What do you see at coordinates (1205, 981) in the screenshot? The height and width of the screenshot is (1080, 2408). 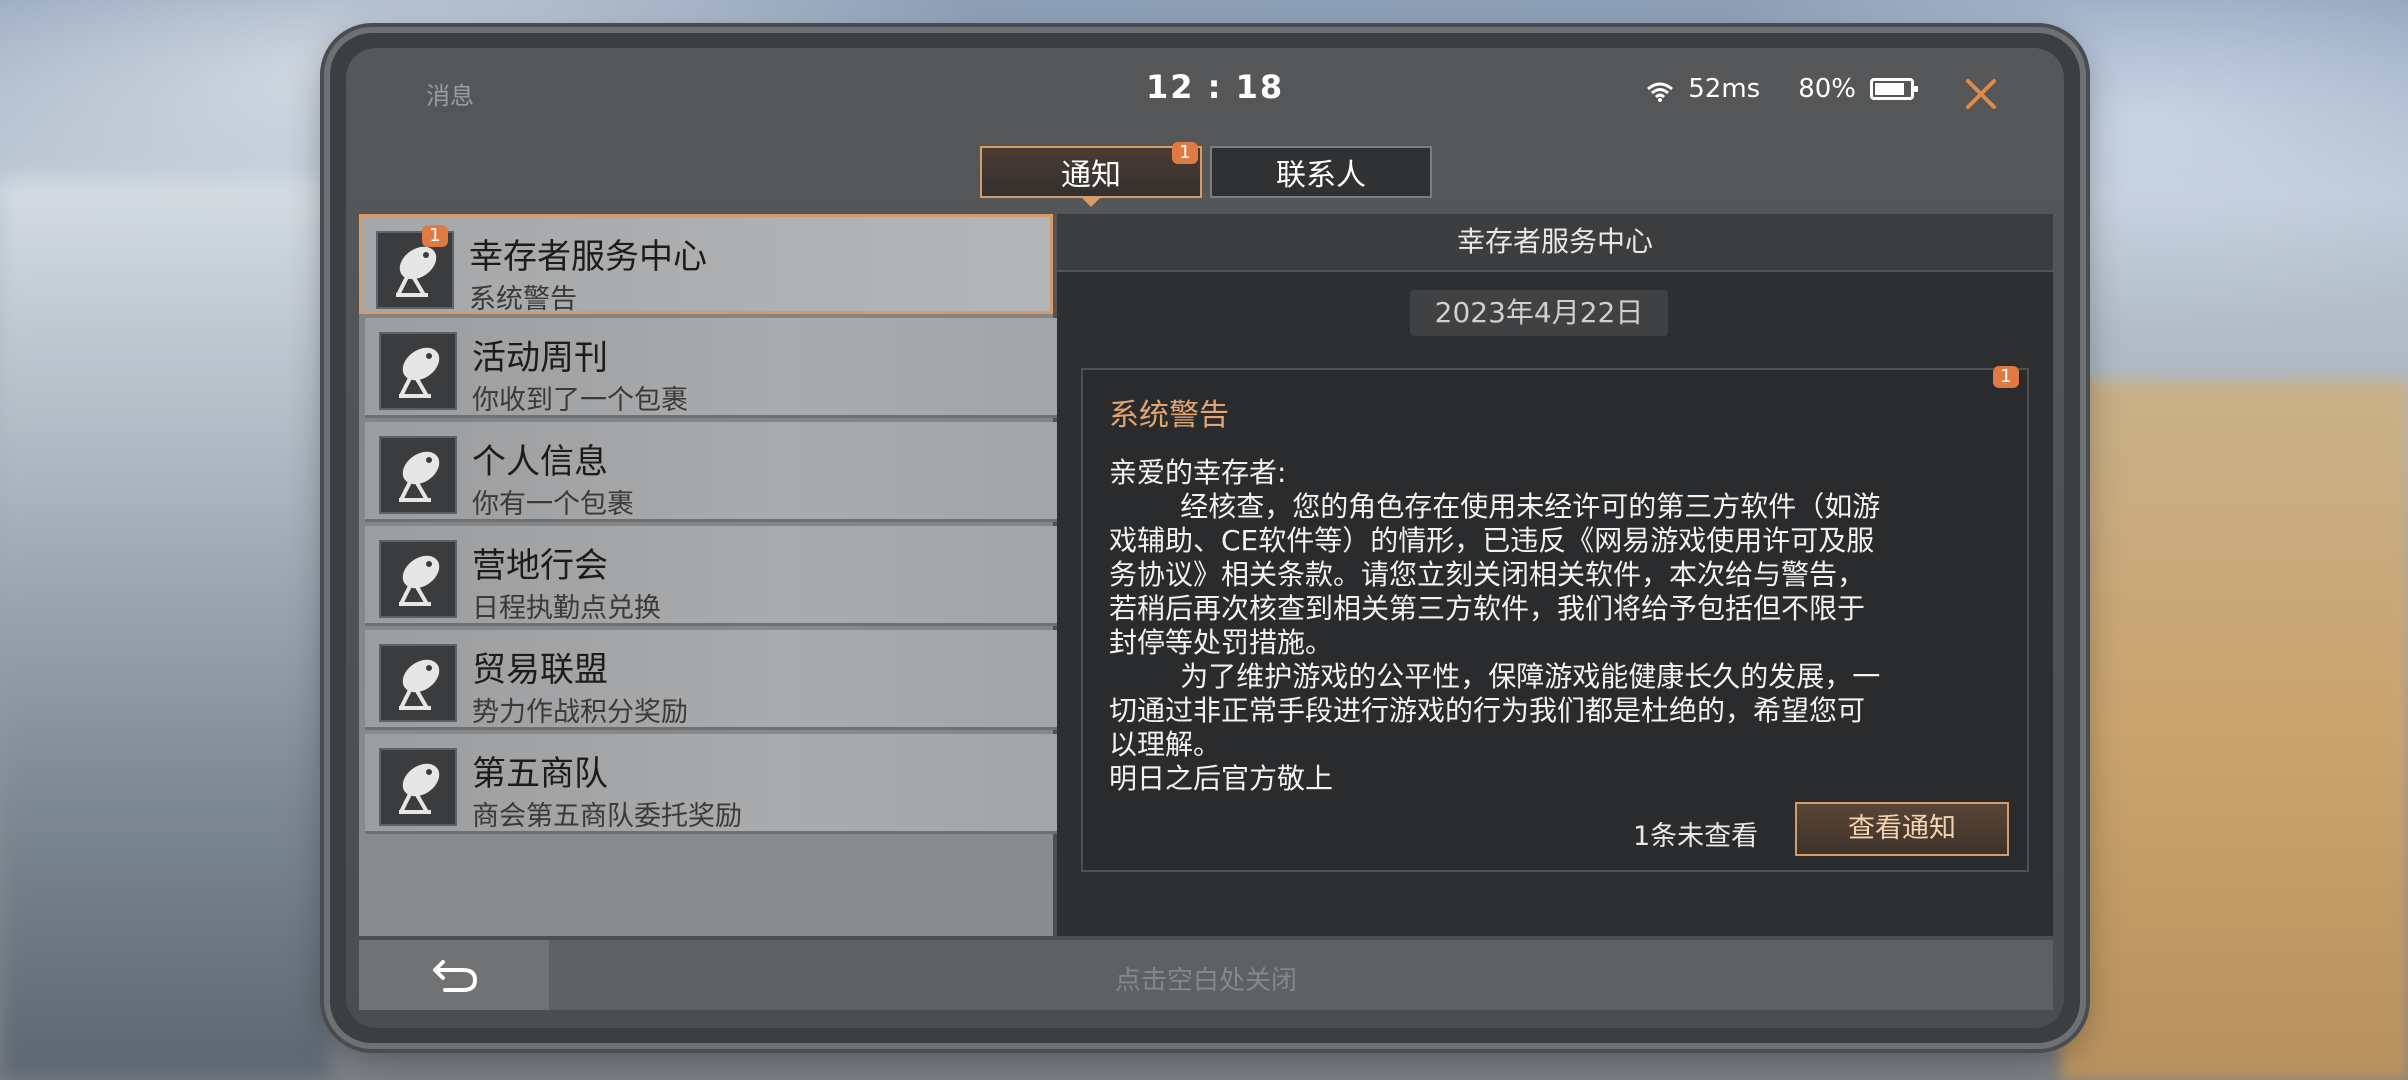 I see `close-hint: 点击空白处关闭` at bounding box center [1205, 981].